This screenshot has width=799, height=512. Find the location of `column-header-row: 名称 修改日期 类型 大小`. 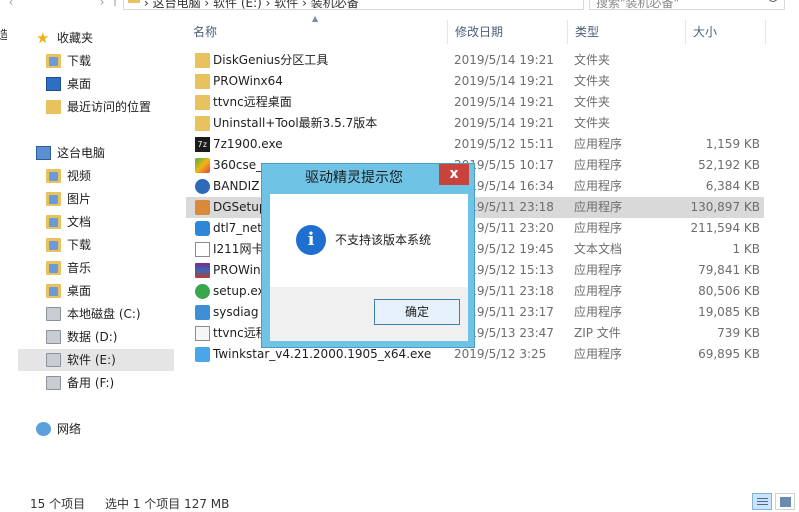

column-header-row: 名称 修改日期 类型 大小 is located at coordinates (476, 32).